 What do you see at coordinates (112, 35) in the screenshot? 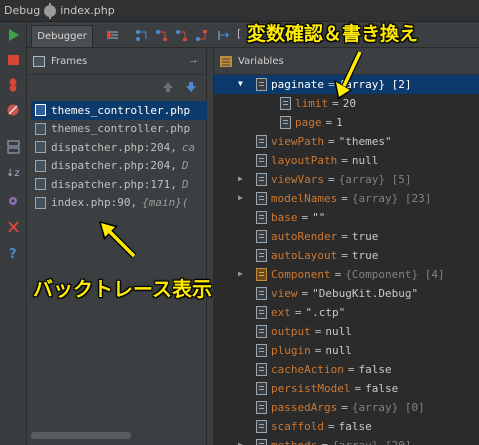
I see `show-execution-point-icon` at bounding box center [112, 35].